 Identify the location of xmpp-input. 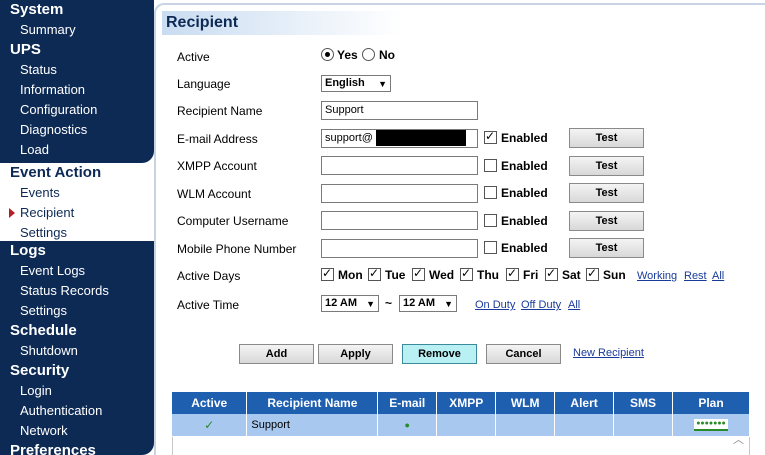
(399, 165).